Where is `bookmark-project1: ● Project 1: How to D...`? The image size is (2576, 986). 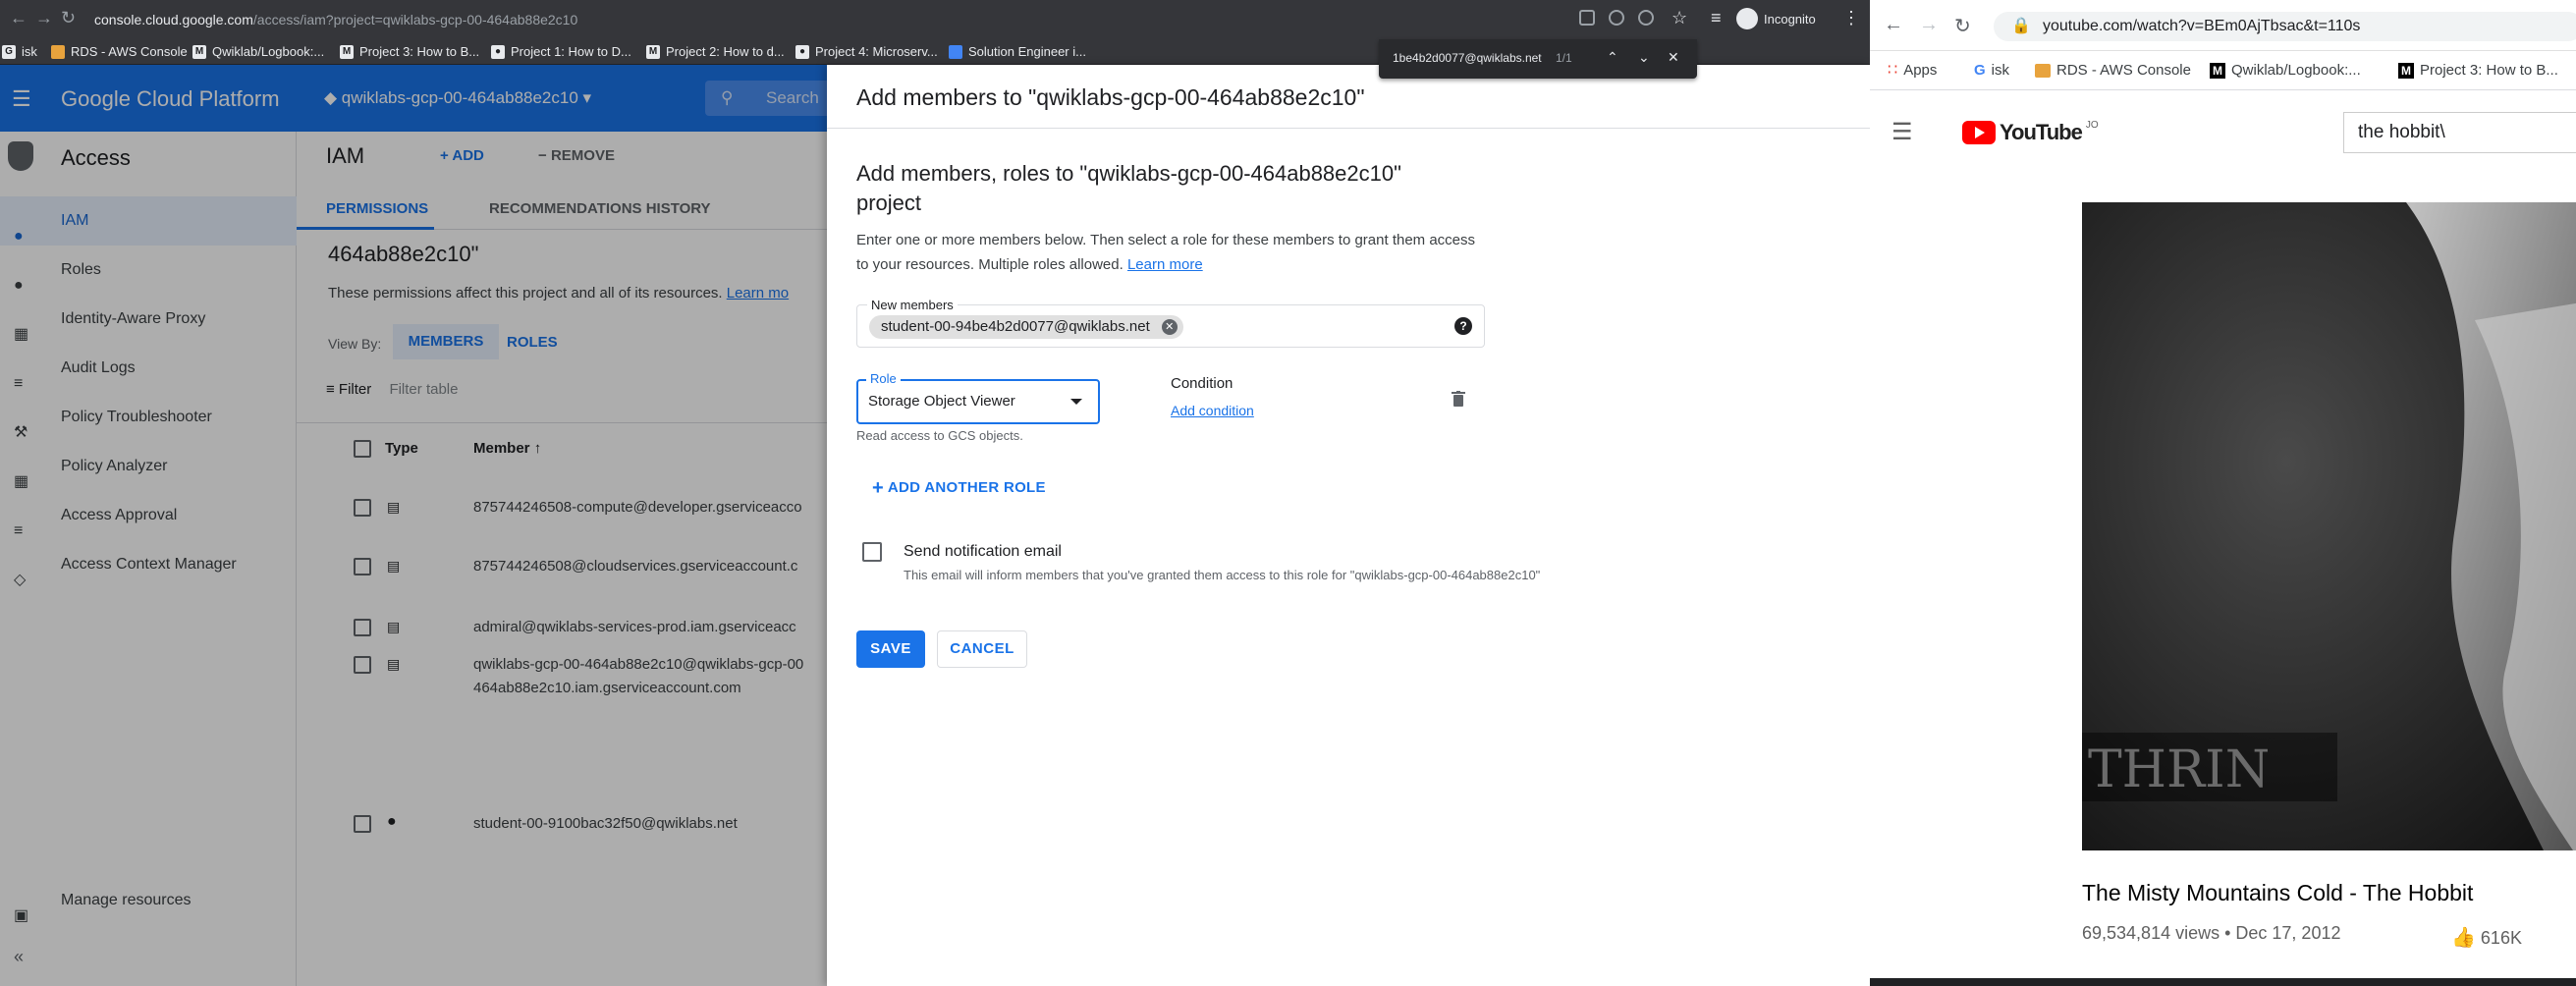
bookmark-project1: ● Project 1: How to D... is located at coordinates (561, 52).